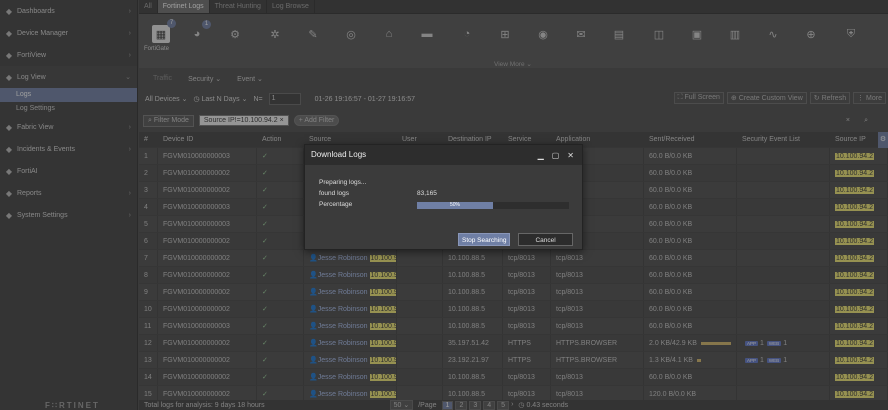  What do you see at coordinates (515, 239) in the screenshot?
I see `dialog-buttons: Stop Searching Cancel` at bounding box center [515, 239].